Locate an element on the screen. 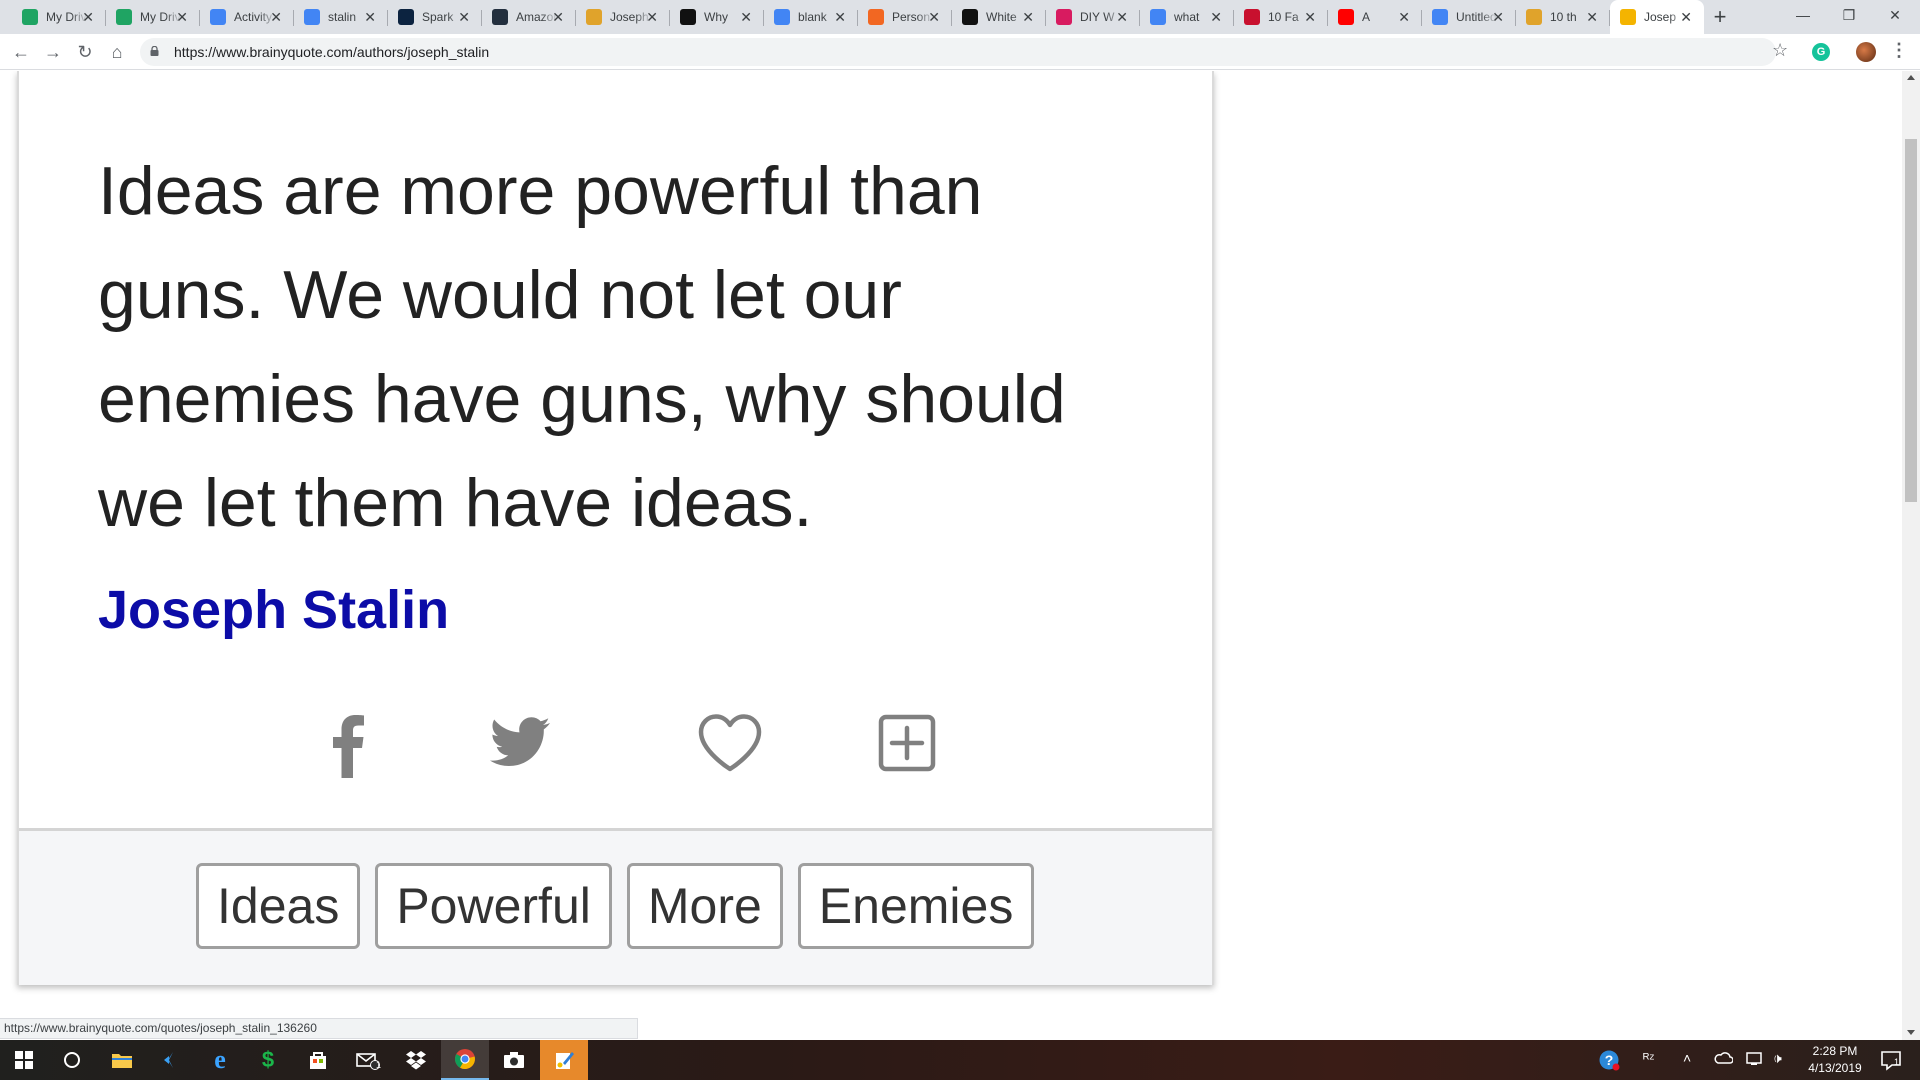 This screenshot has width=1920, height=1080. vertical-scrollbar is located at coordinates (1911, 555).